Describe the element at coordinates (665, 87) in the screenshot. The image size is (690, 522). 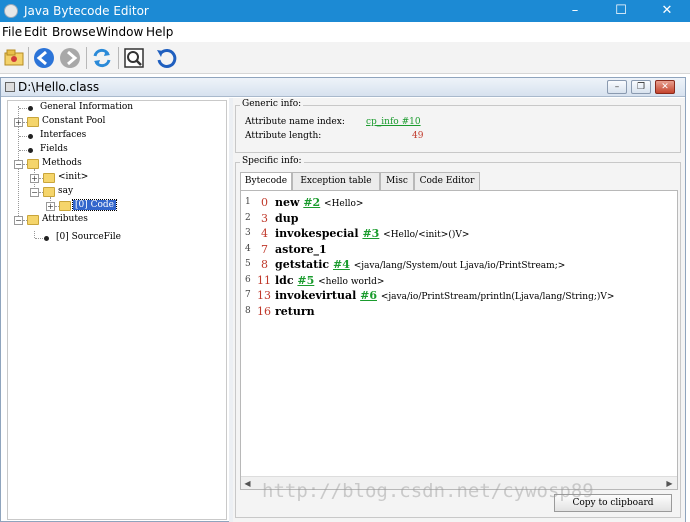
I see `frame-close-button: ✕` at that location.